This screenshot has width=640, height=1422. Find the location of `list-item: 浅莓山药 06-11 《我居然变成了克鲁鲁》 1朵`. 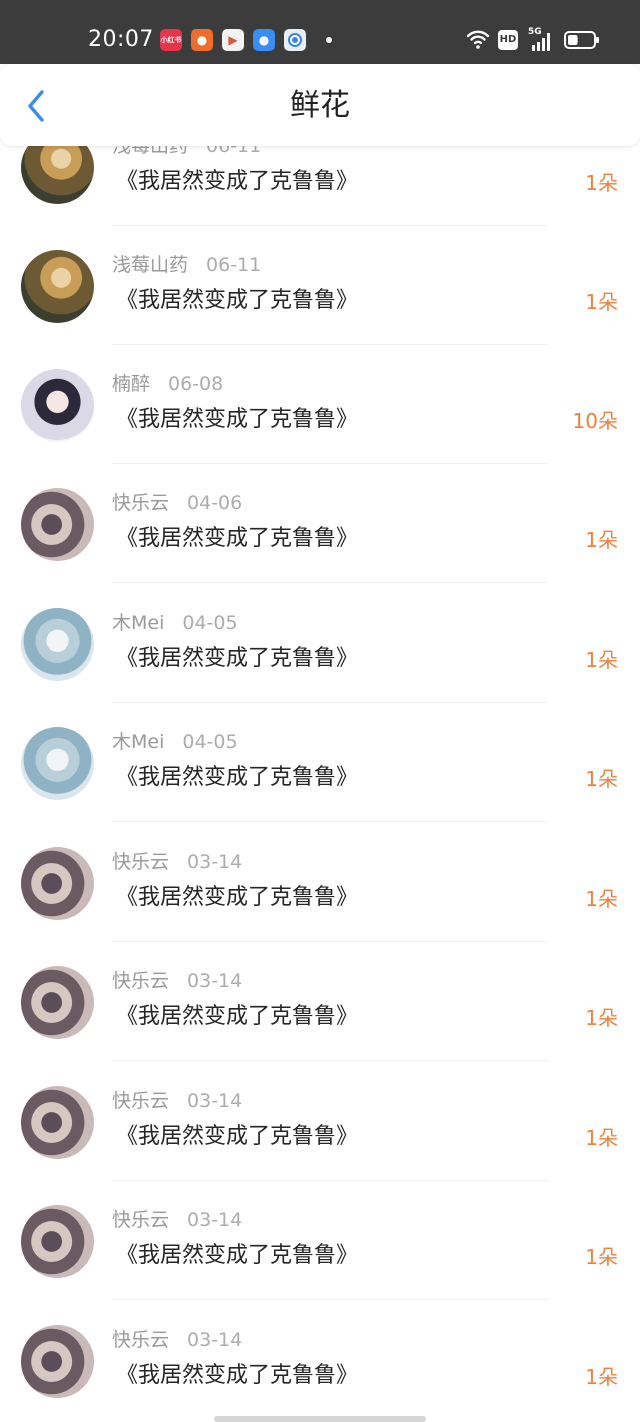

list-item: 浅莓山药 06-11 《我居然变成了克鲁鲁》 1朵 is located at coordinates (320, 285).